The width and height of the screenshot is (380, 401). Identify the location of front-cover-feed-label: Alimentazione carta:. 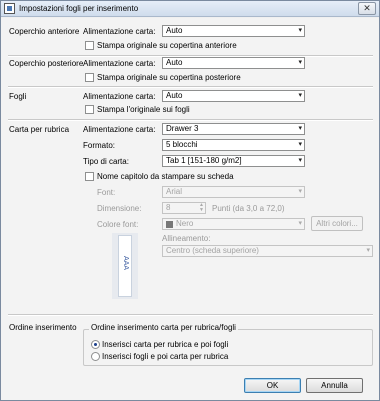
(119, 31).